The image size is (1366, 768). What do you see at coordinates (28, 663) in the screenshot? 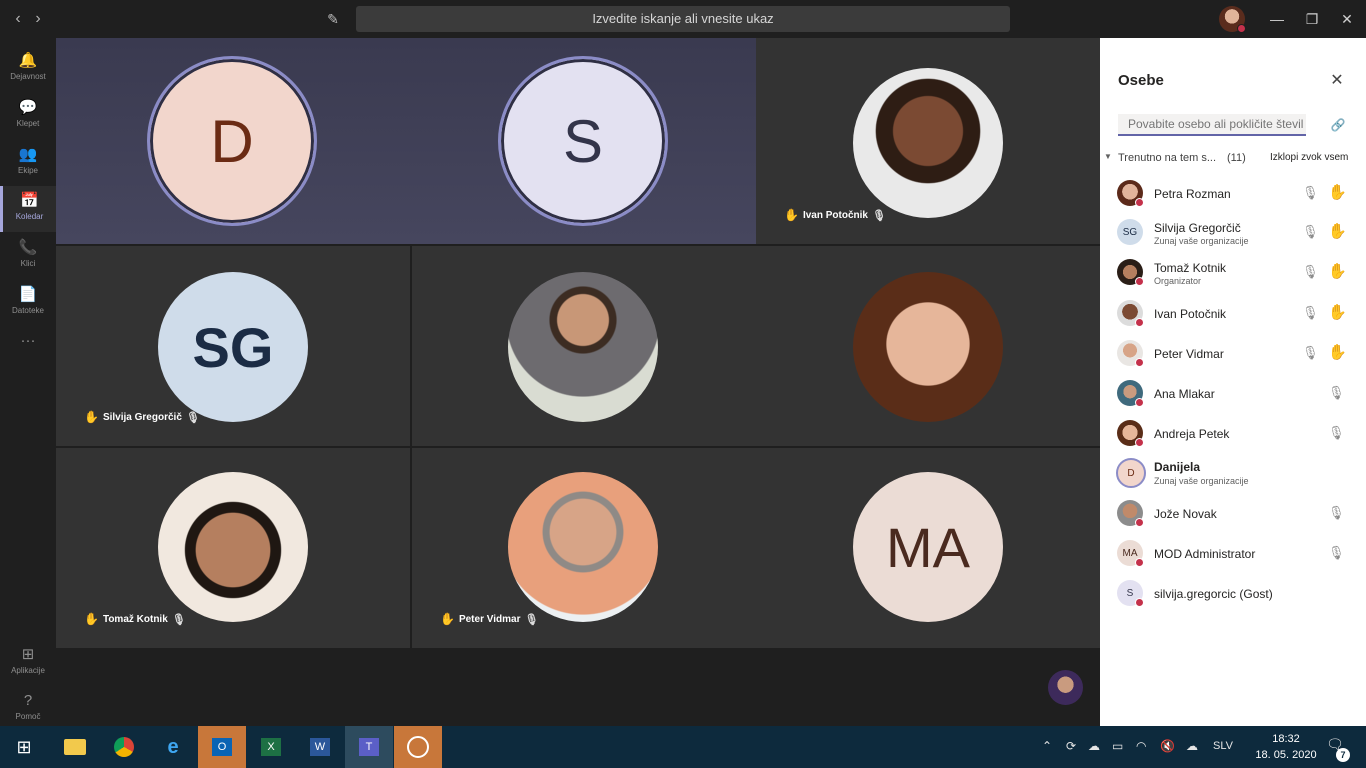
I see `rail-item-apps: ⊞ Aplikacije` at bounding box center [28, 663].